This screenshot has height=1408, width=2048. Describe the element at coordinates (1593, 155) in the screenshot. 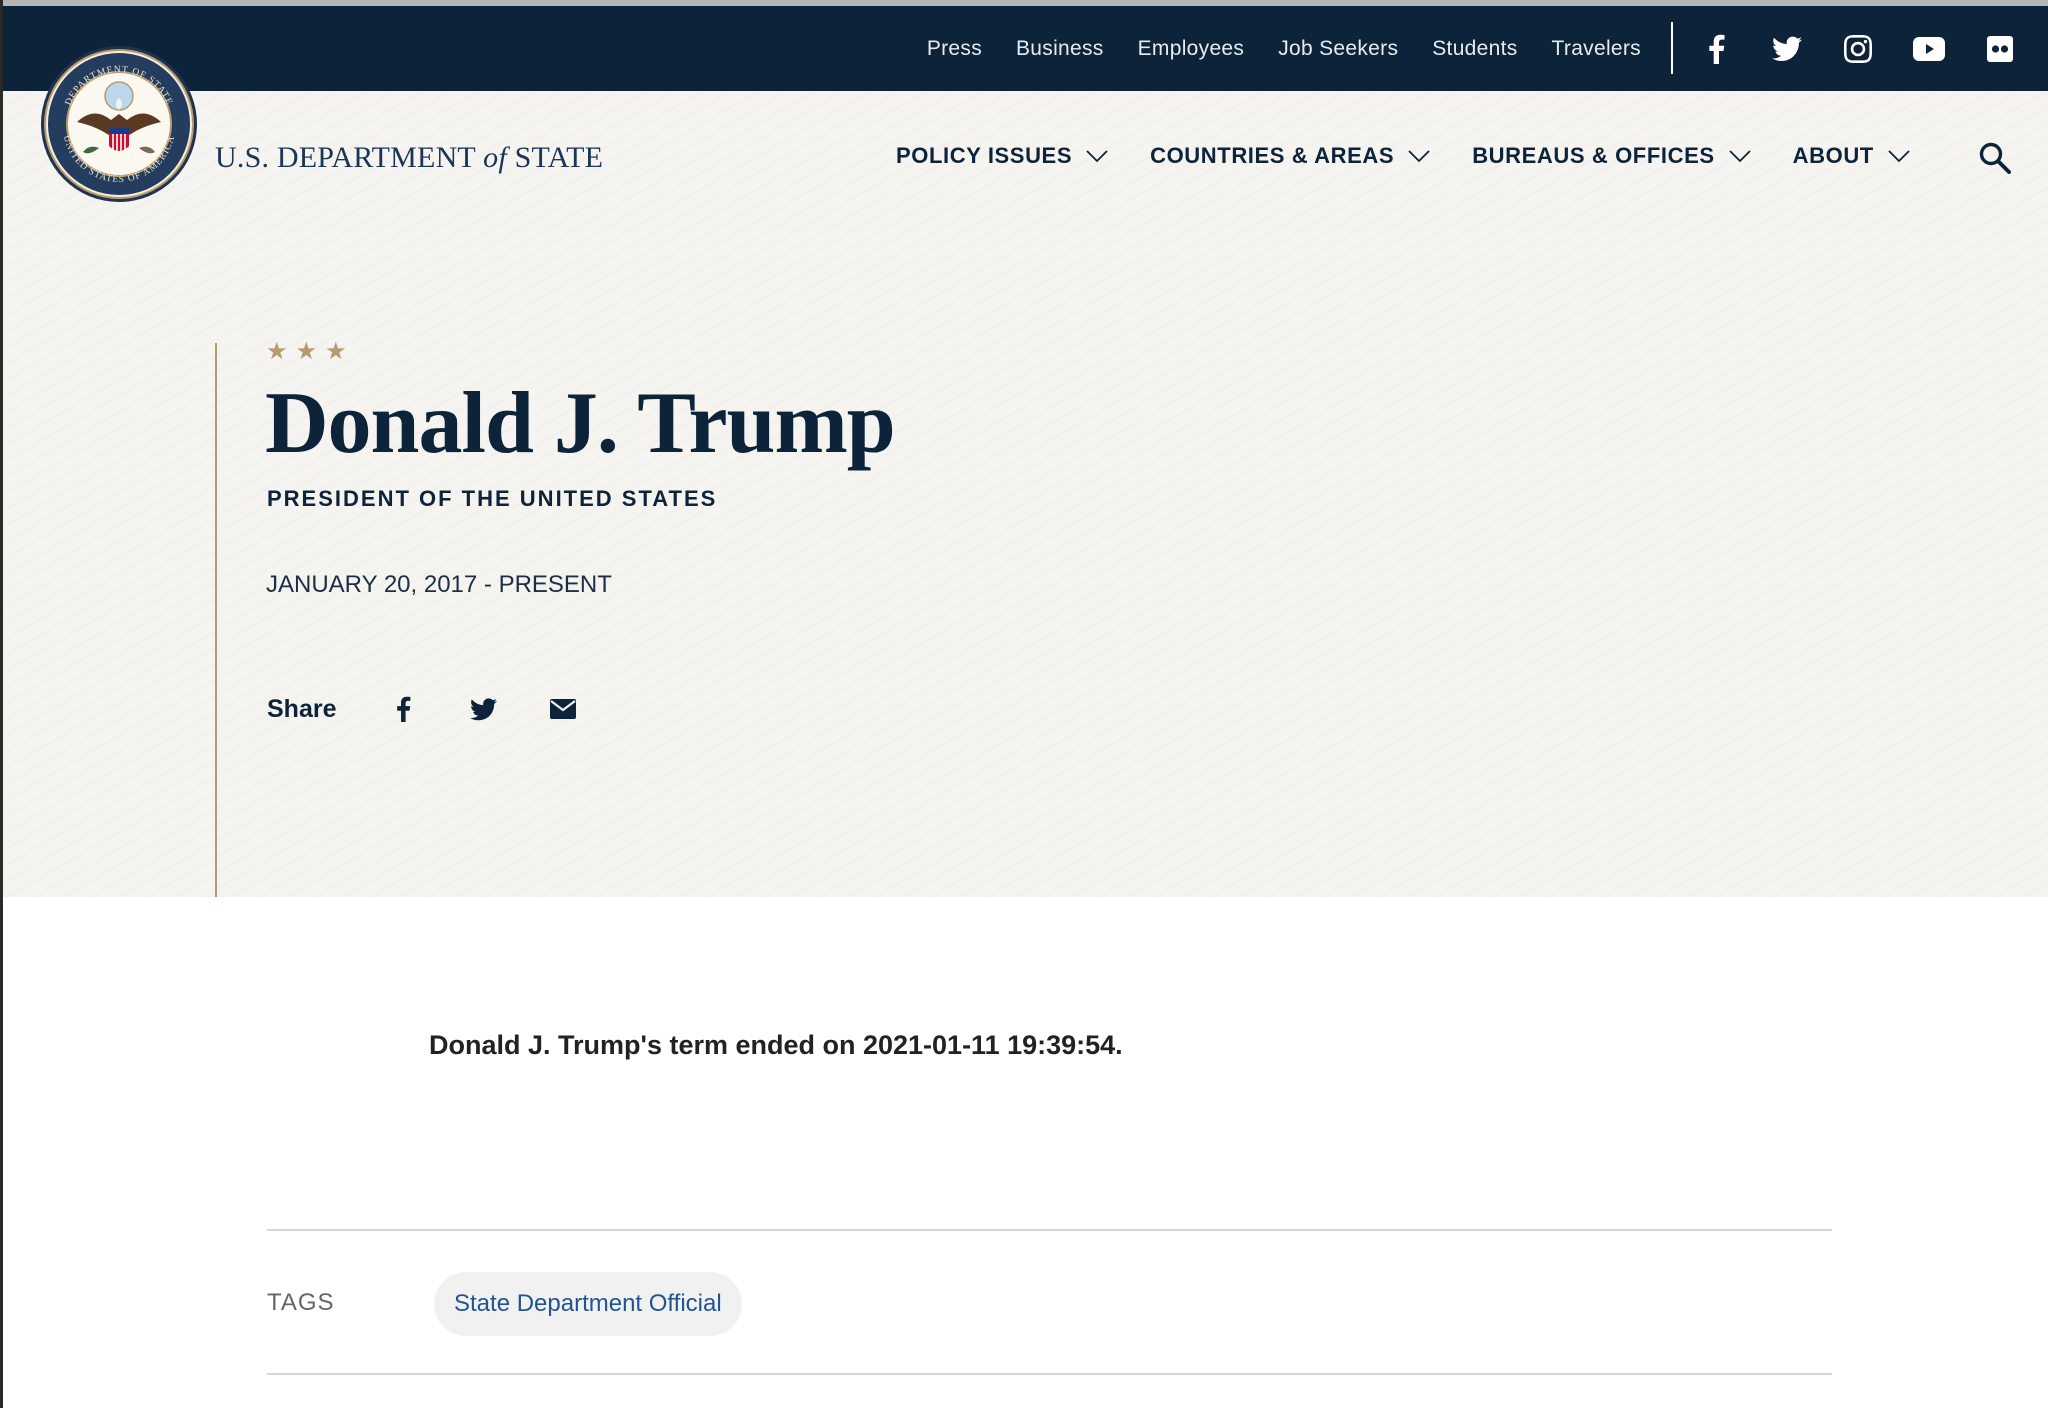

I see `nav-item-label: BUREAUS & OFFICES` at that location.